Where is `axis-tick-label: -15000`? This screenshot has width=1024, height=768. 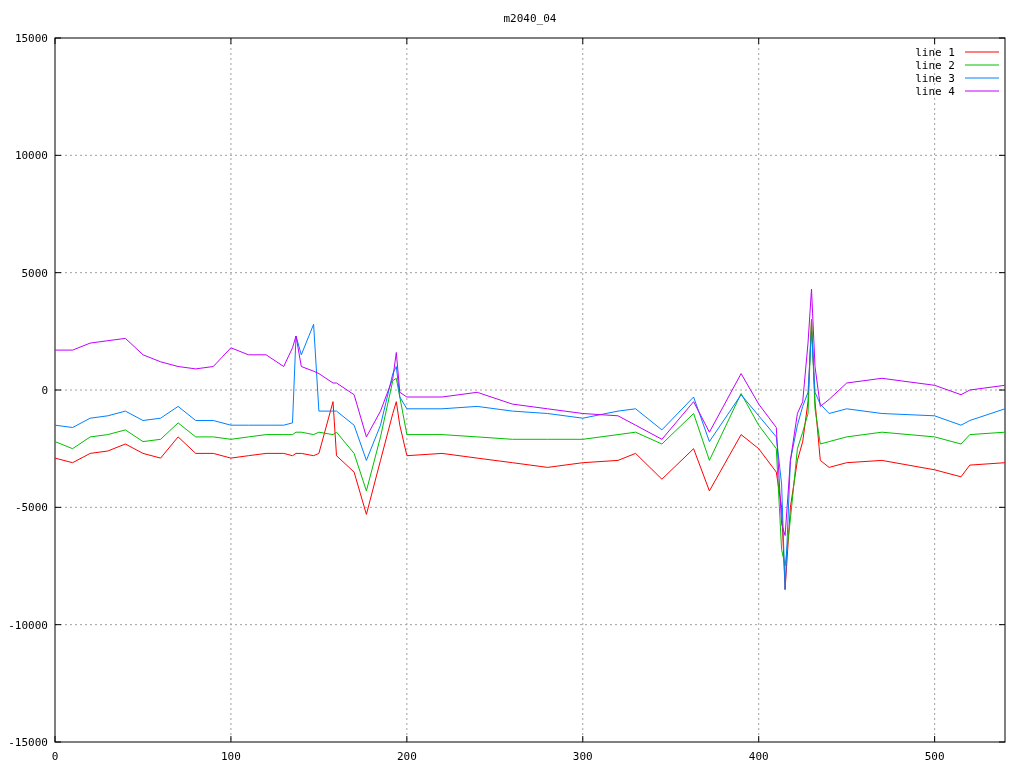 axis-tick-label: -15000 is located at coordinates (28, 742).